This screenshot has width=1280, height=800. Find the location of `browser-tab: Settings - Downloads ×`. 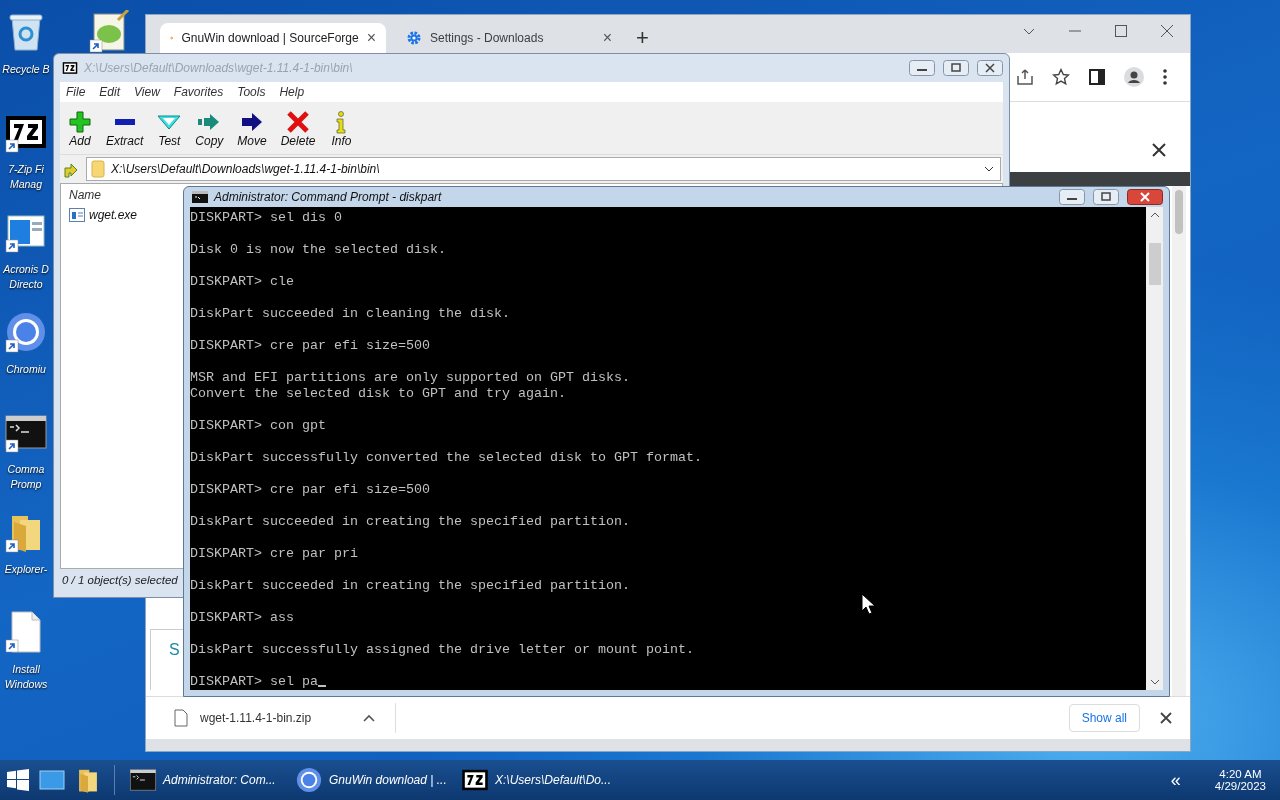

browser-tab: Settings - Downloads × is located at coordinates (509, 38).